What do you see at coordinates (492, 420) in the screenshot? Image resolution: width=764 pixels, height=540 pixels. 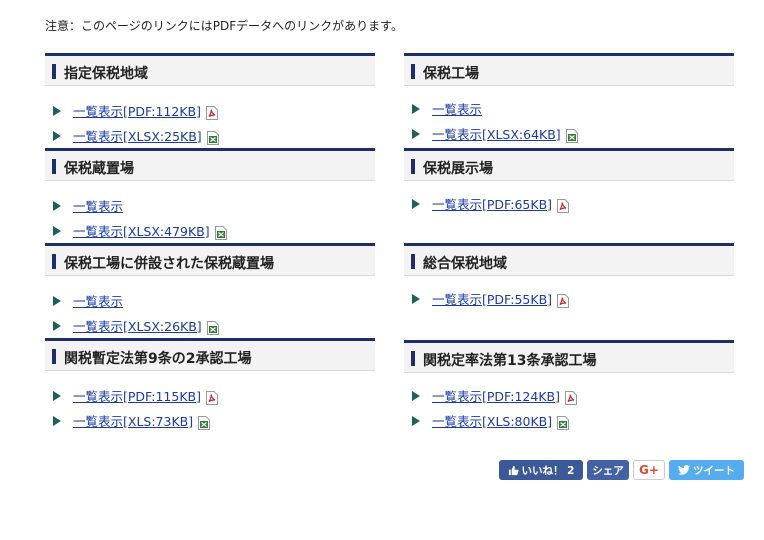 I see `list-link: 一覧表示[XLS:80KB]` at bounding box center [492, 420].